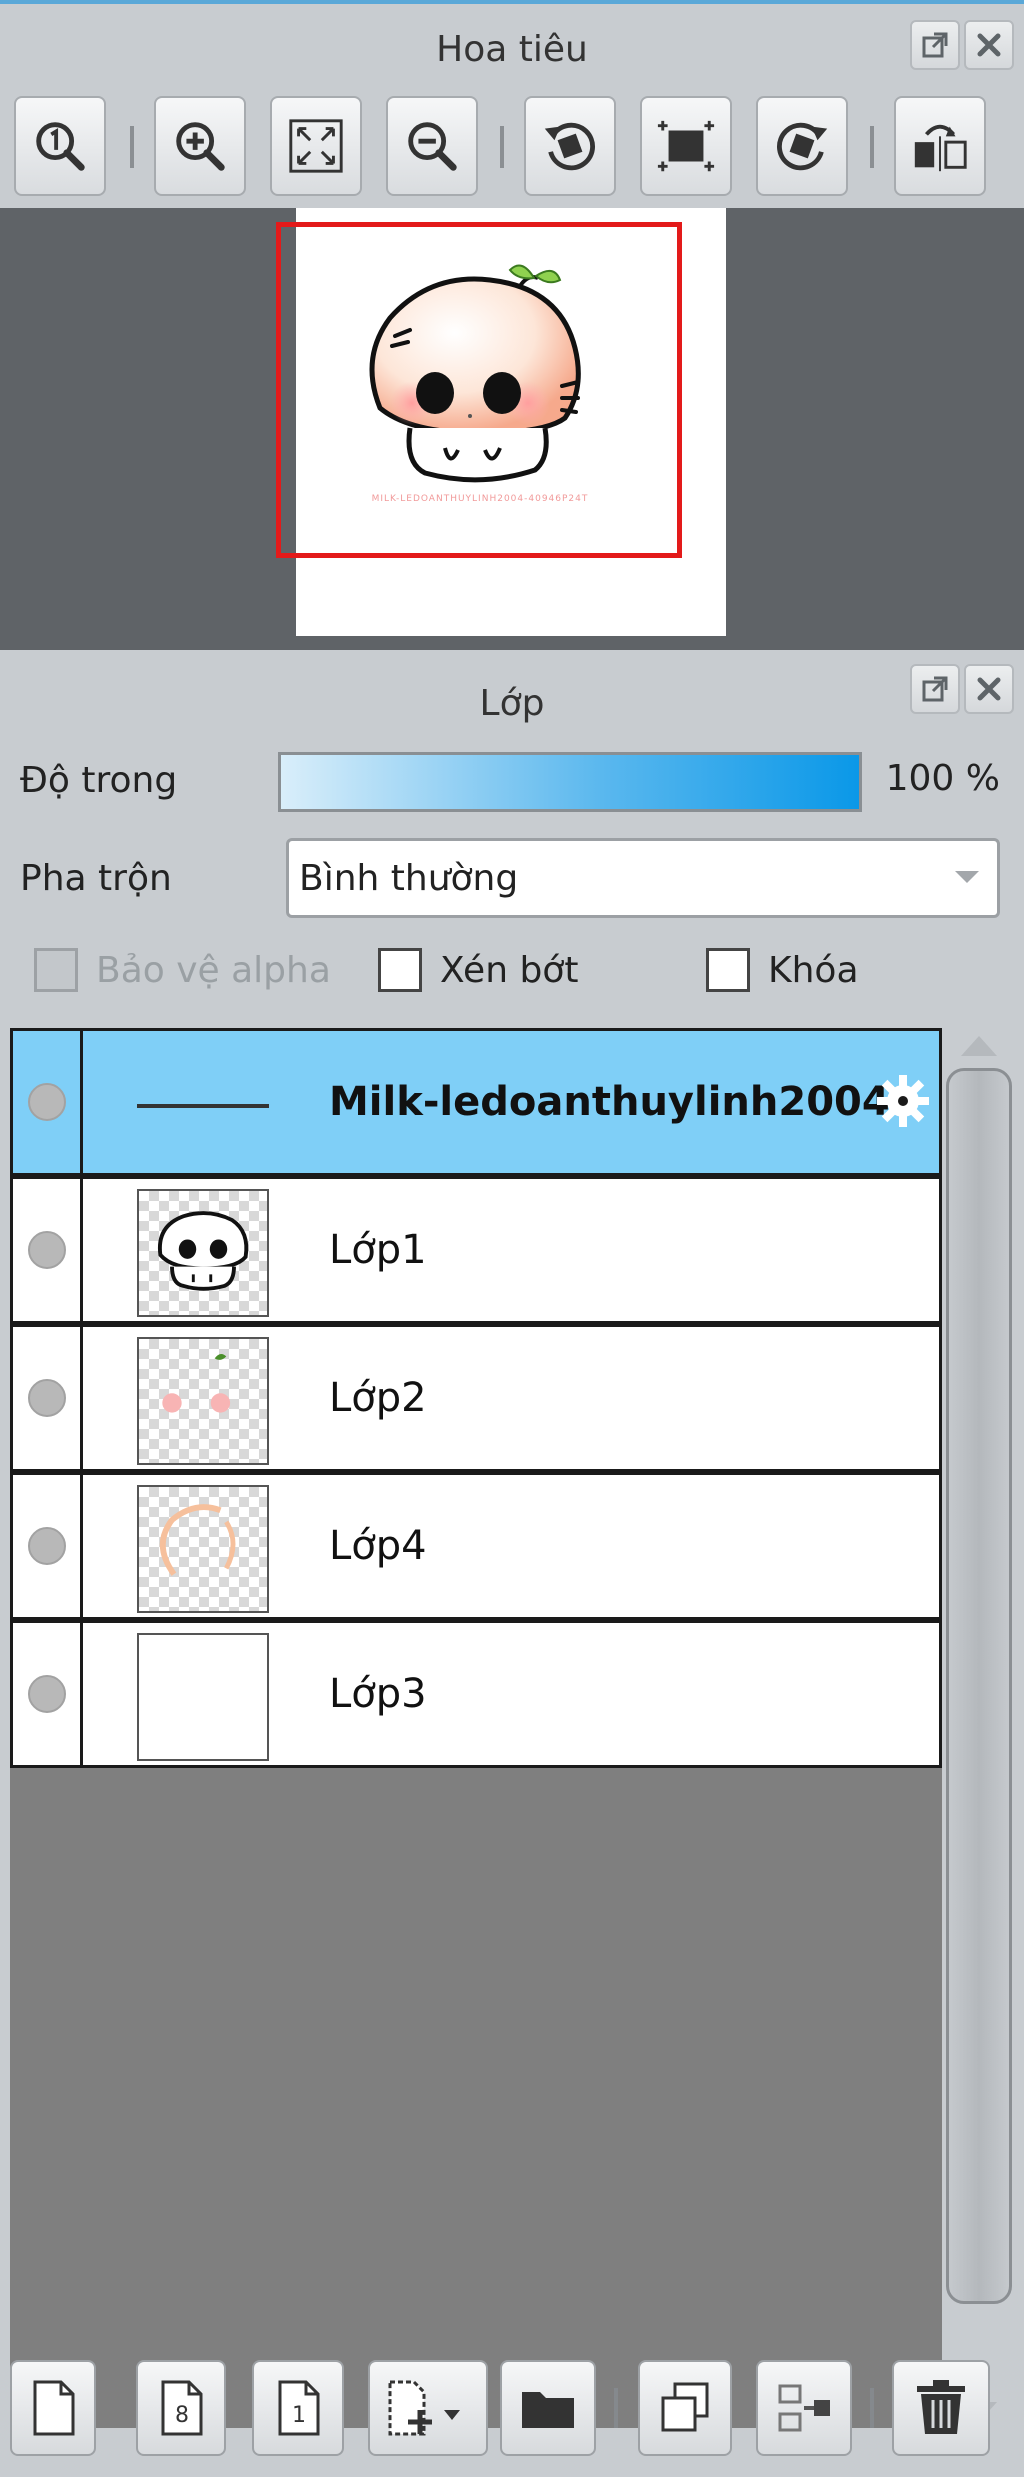  I want to click on navigator-title: Hoa tiêu, so click(512, 49).